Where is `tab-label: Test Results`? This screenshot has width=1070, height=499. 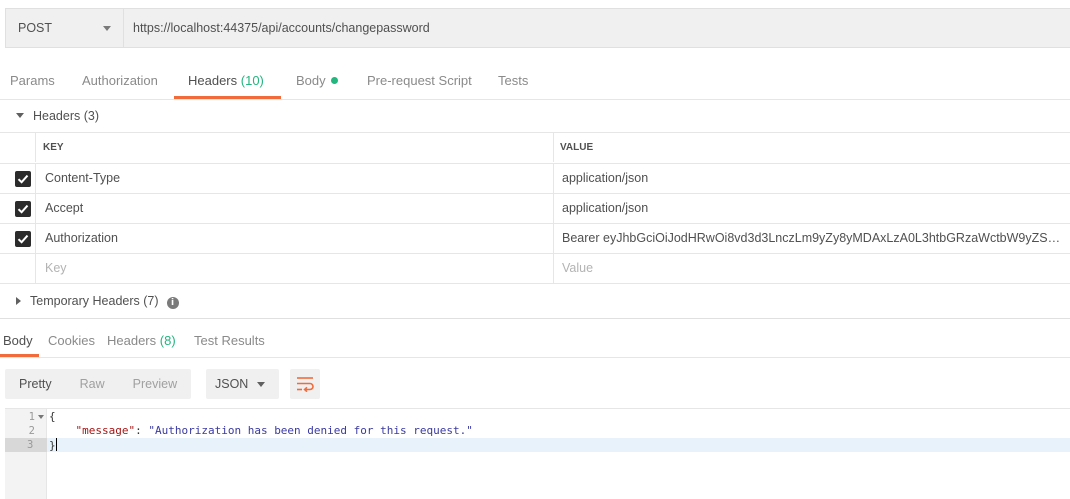 tab-label: Test Results is located at coordinates (229, 340).